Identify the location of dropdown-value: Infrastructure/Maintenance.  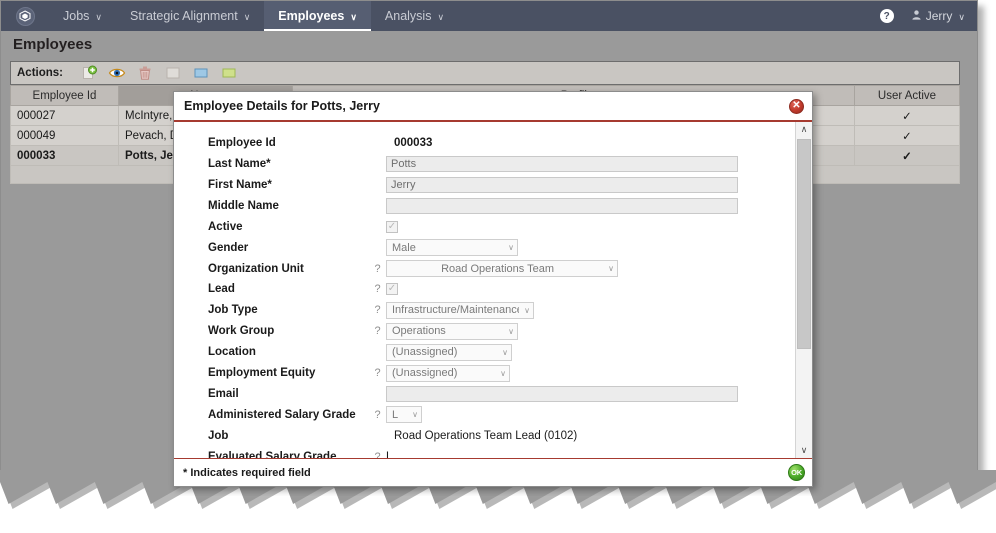
(456, 310).